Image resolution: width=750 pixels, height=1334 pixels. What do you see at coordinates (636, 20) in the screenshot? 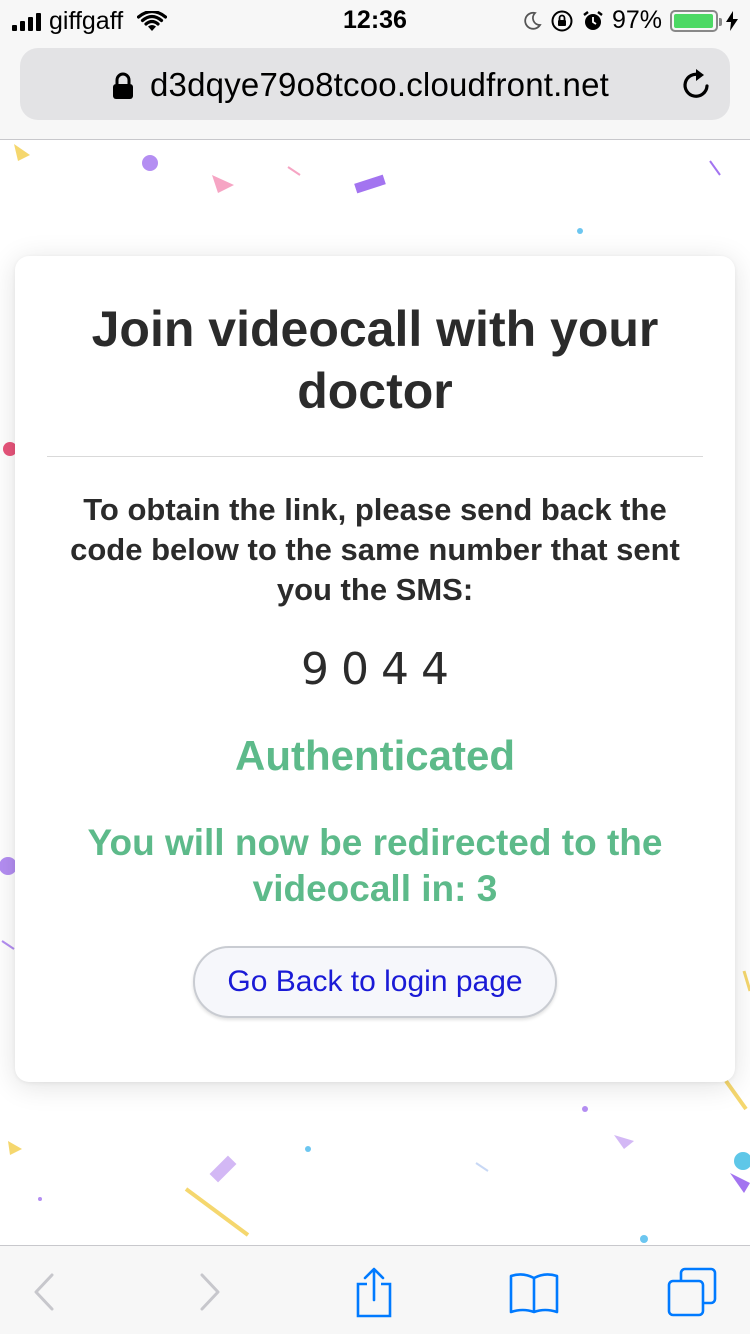
I see `battery-percent: 97%` at bounding box center [636, 20].